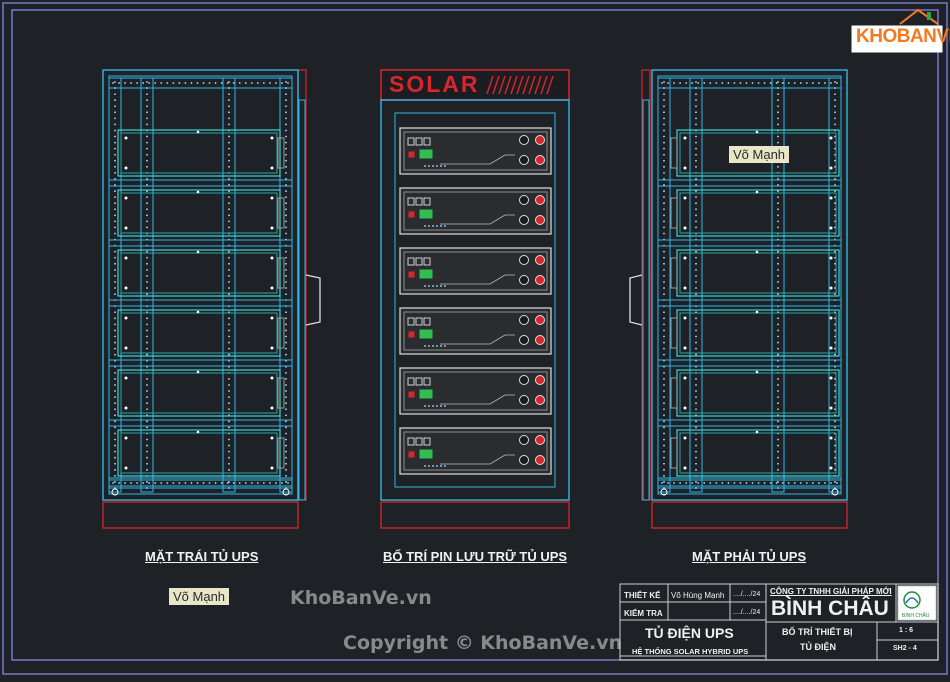 The width and height of the screenshot is (950, 682). What do you see at coordinates (434, 84) in the screenshot?
I see `solar-banner-text: SOLAR` at bounding box center [434, 84].